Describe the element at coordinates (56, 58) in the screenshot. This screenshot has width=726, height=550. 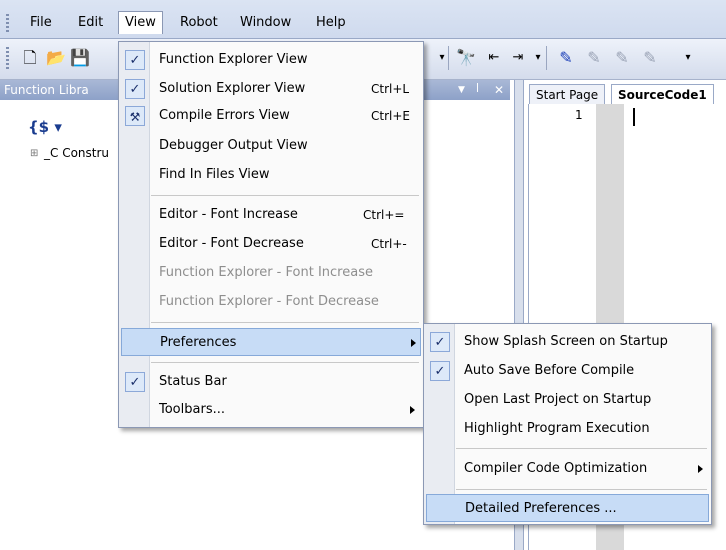
I see `open-folder-icon: 📂` at that location.